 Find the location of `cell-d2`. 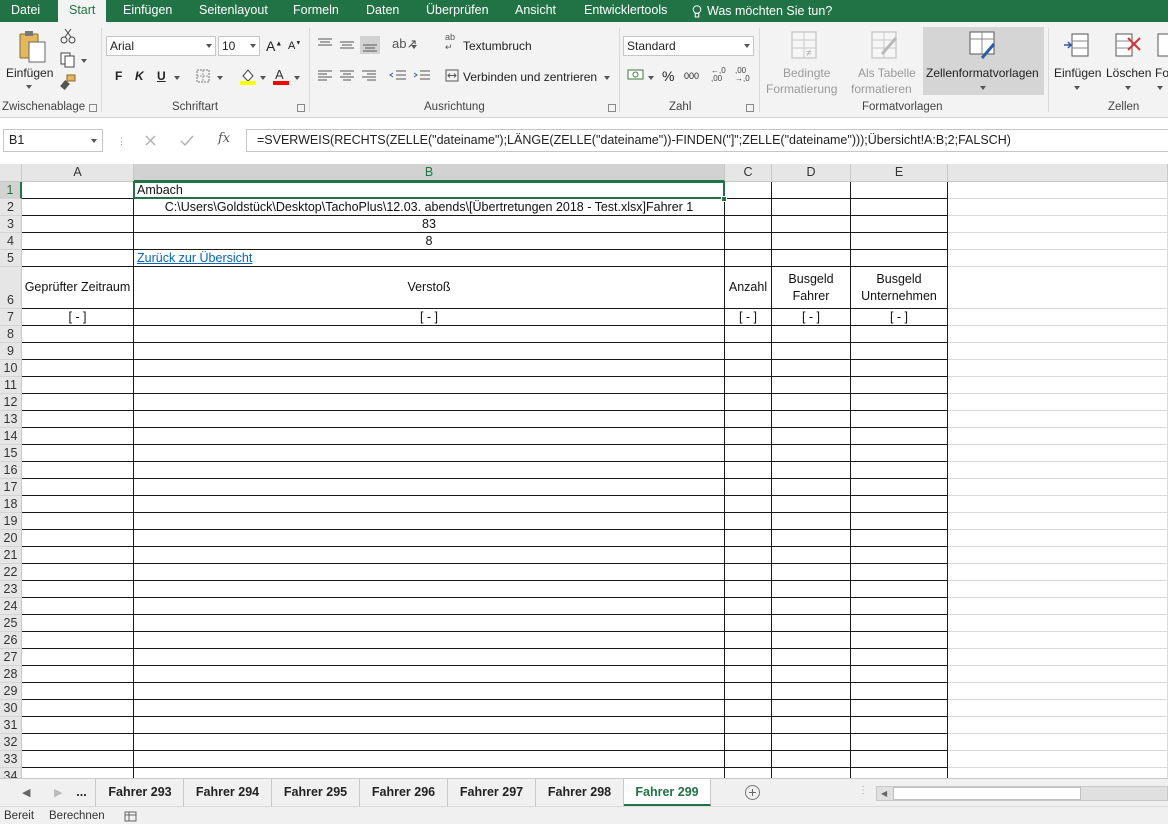

cell-d2 is located at coordinates (811, 207).